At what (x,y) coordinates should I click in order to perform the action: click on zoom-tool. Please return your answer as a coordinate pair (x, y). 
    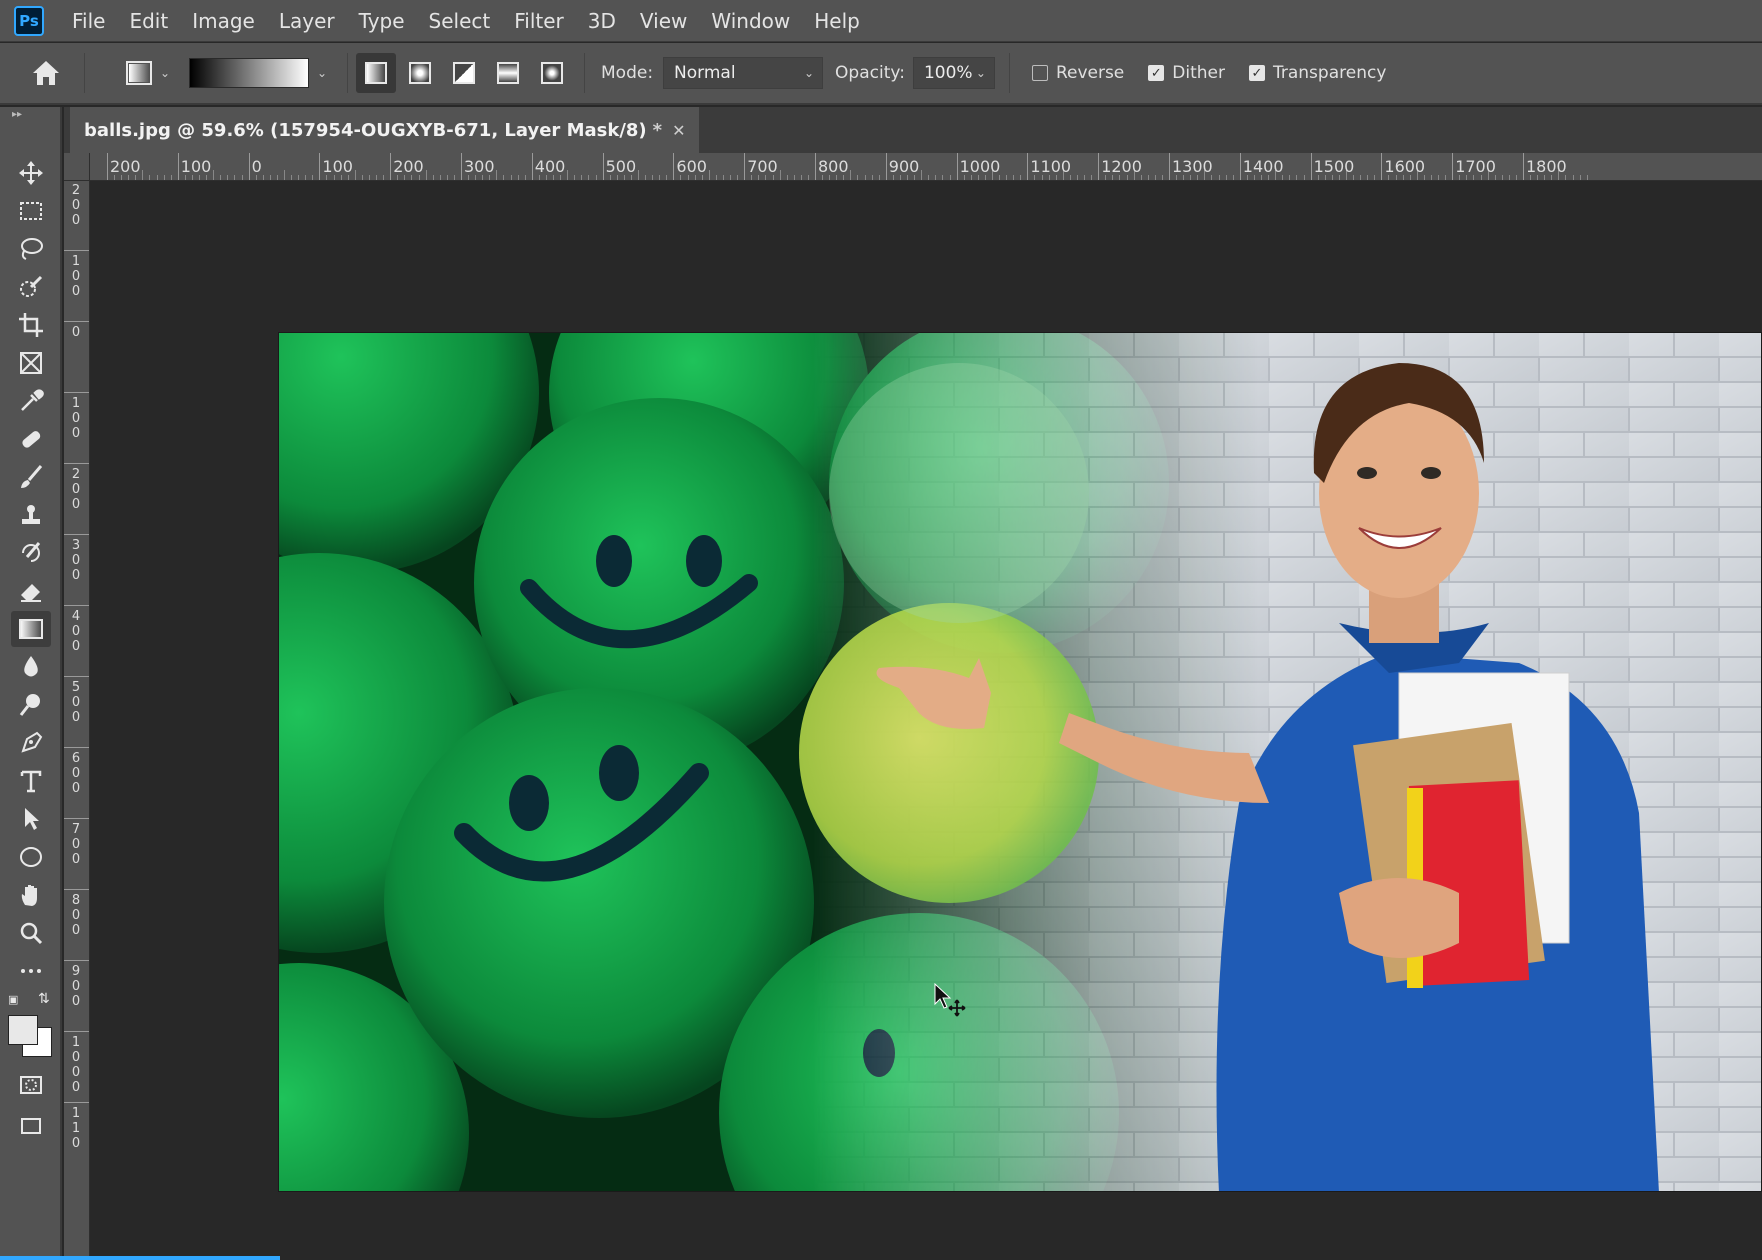
    Looking at the image, I should click on (31, 933).